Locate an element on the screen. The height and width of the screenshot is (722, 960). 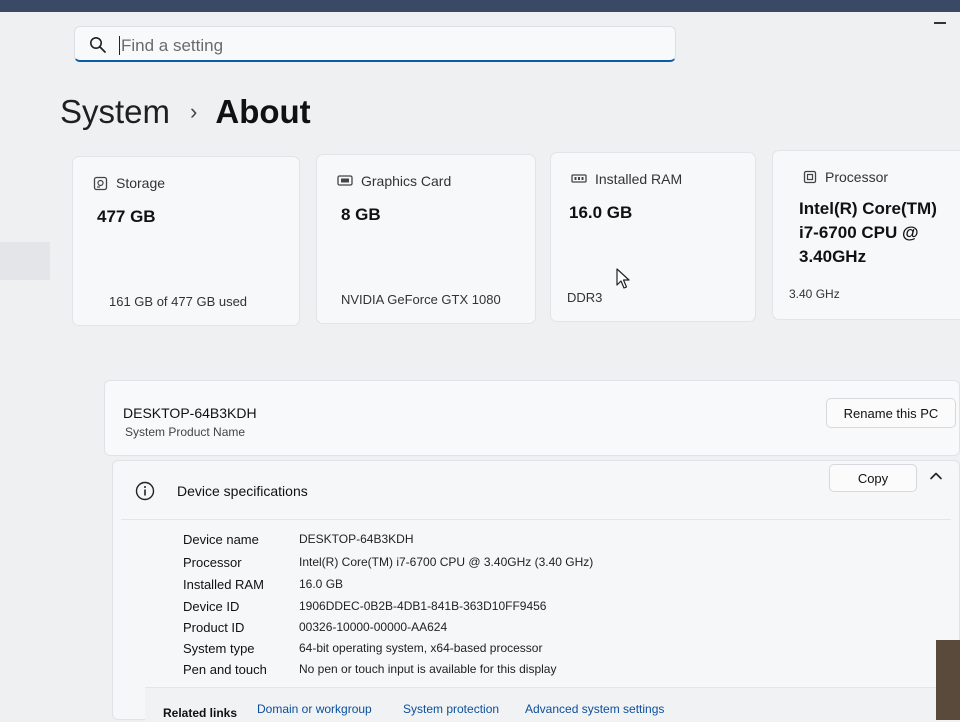
ram-icon is located at coordinates (579, 178).